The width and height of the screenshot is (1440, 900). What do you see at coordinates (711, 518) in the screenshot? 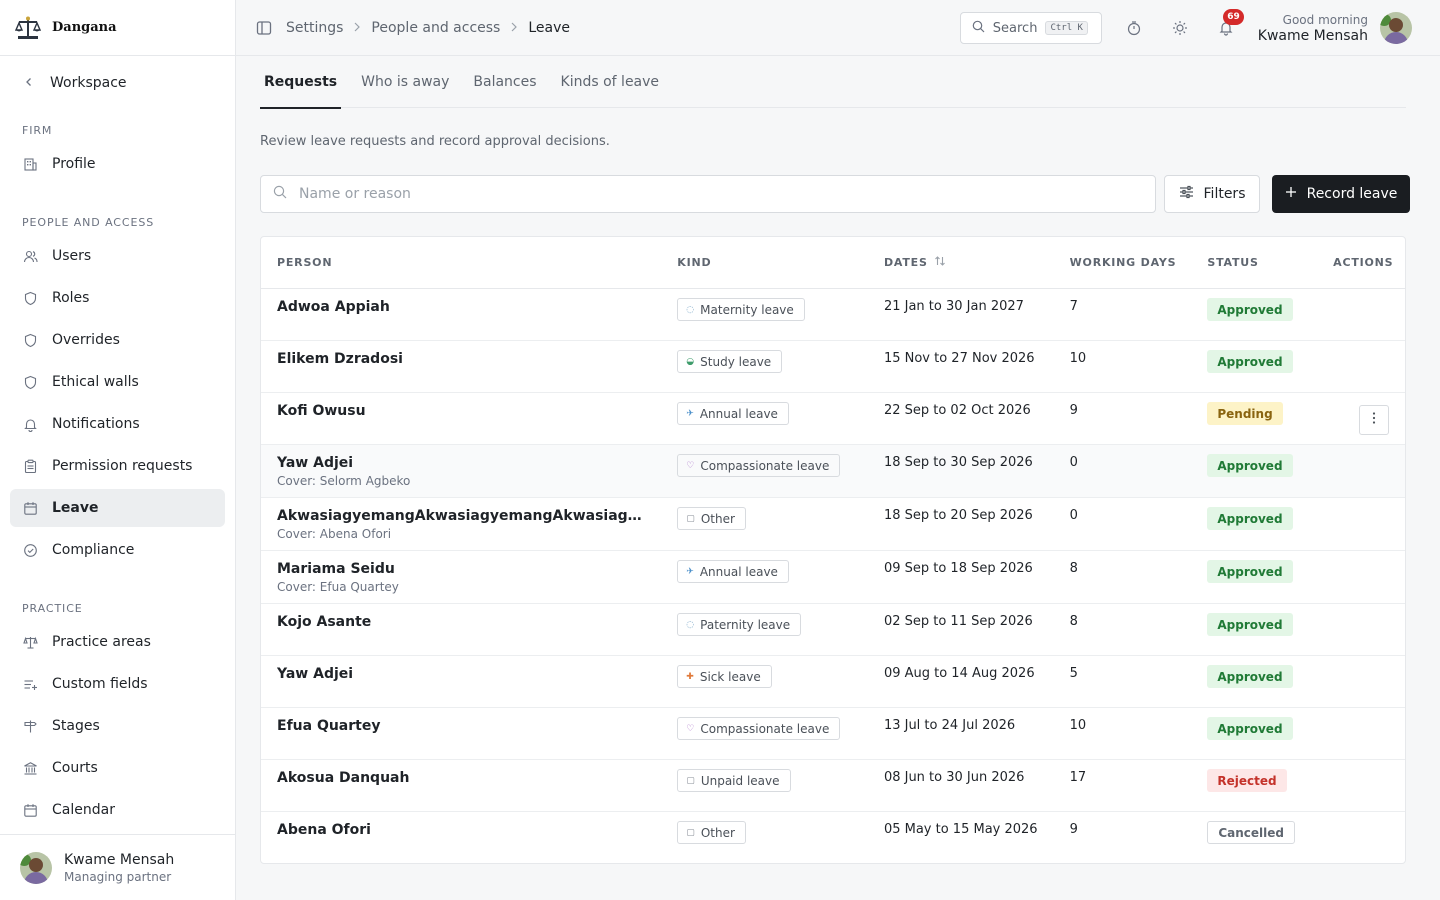
I see `leave-kind-chip: ▢ Other` at bounding box center [711, 518].